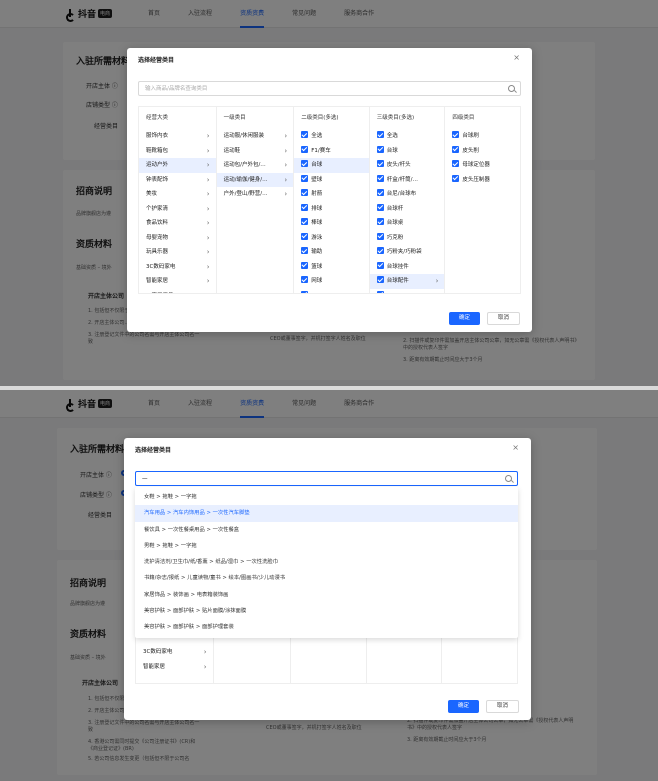 Image resolution: width=658 pixels, height=781 pixels. I want to click on level3-category-item: 台球杆, so click(407, 209).